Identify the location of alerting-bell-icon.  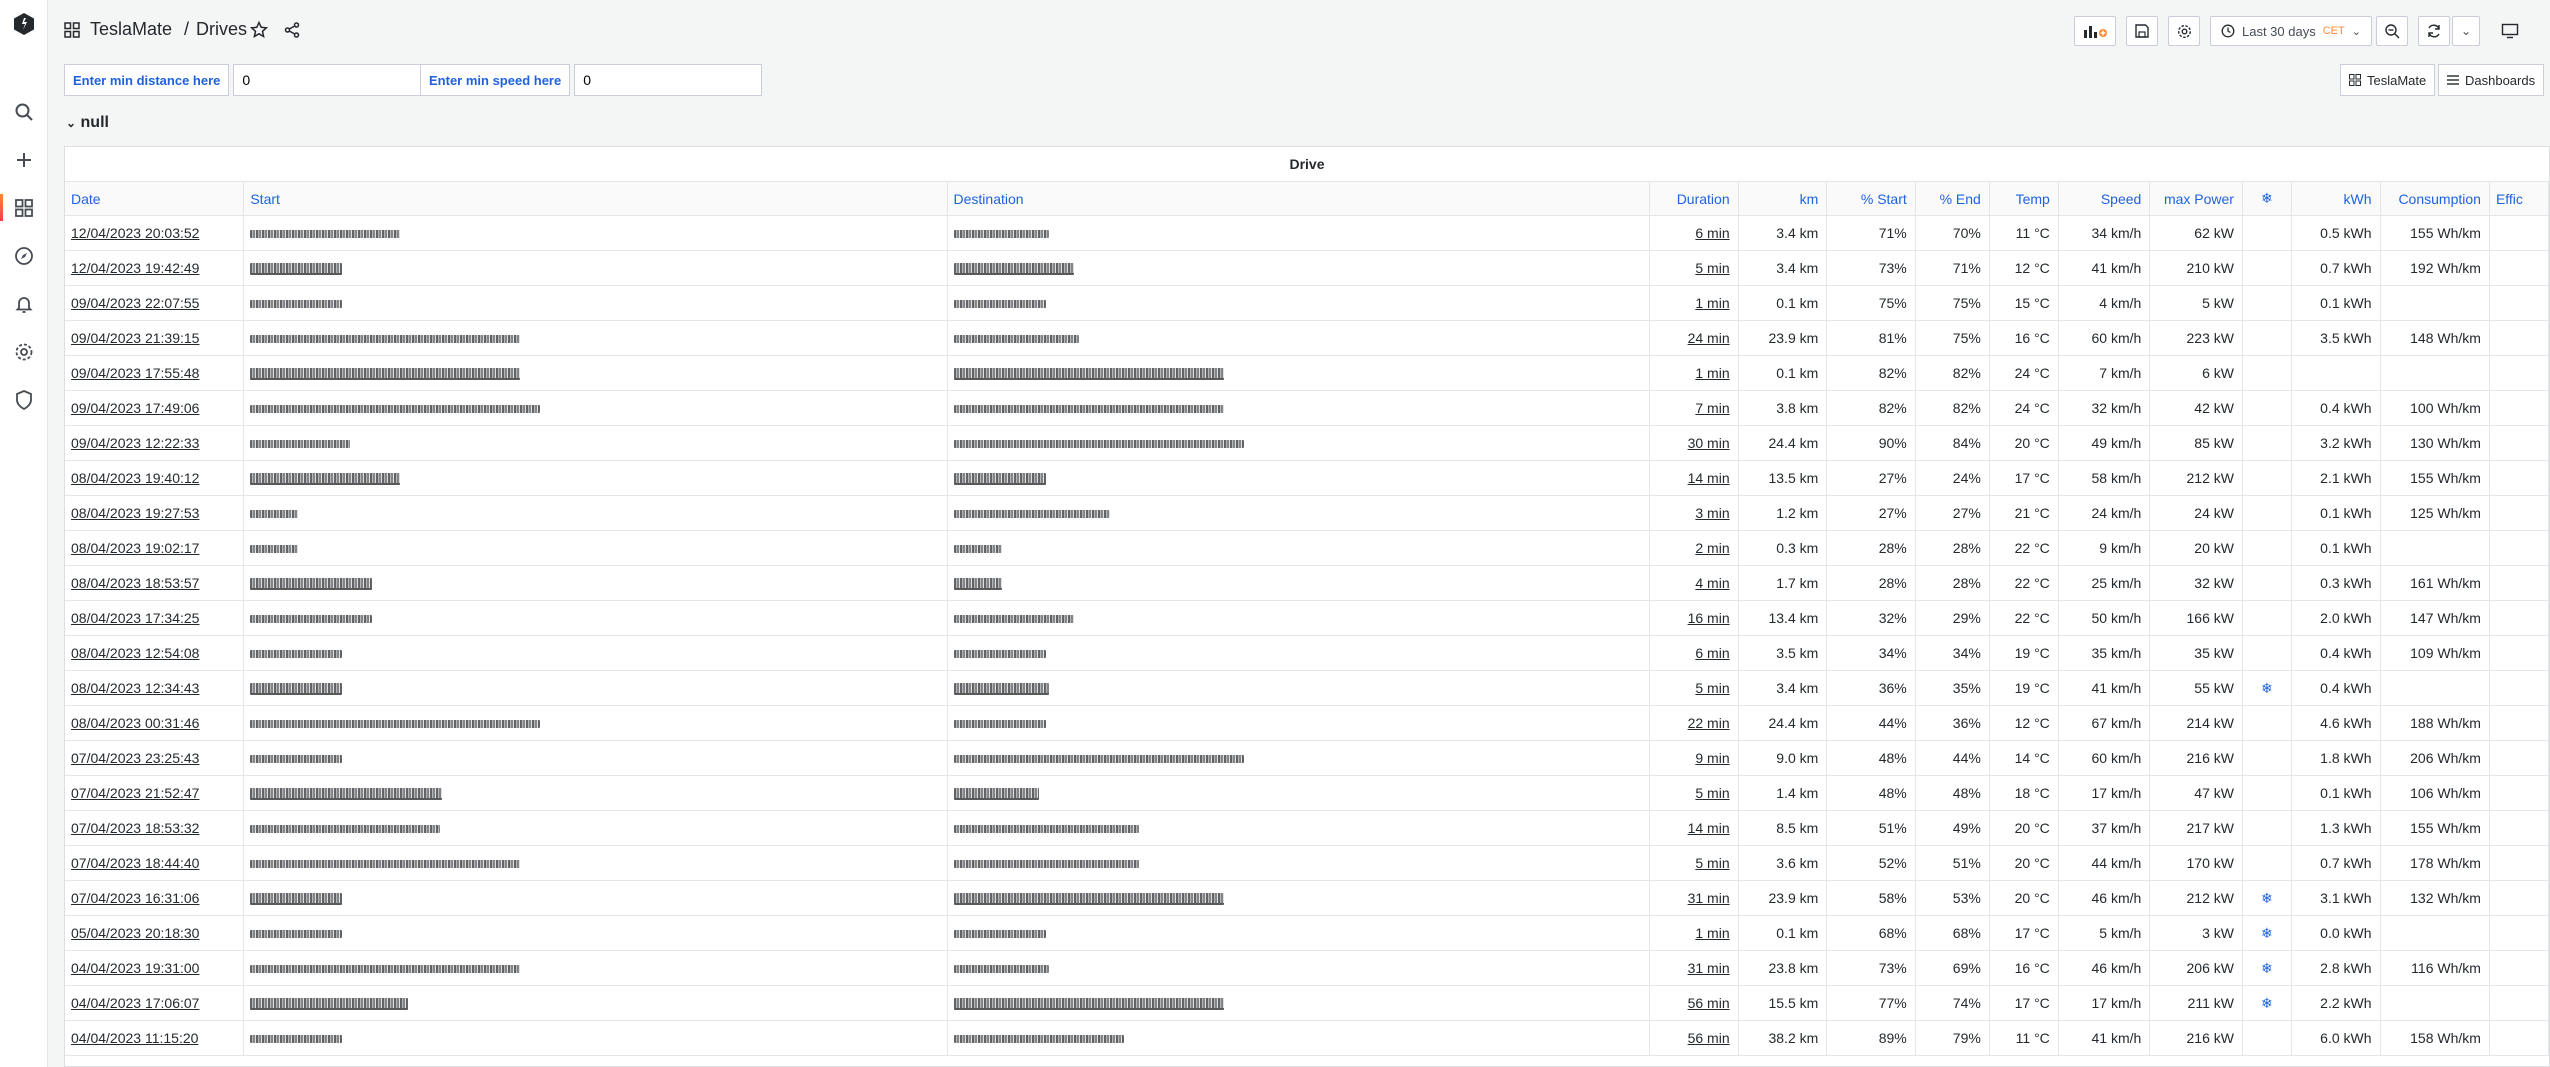
(23, 303).